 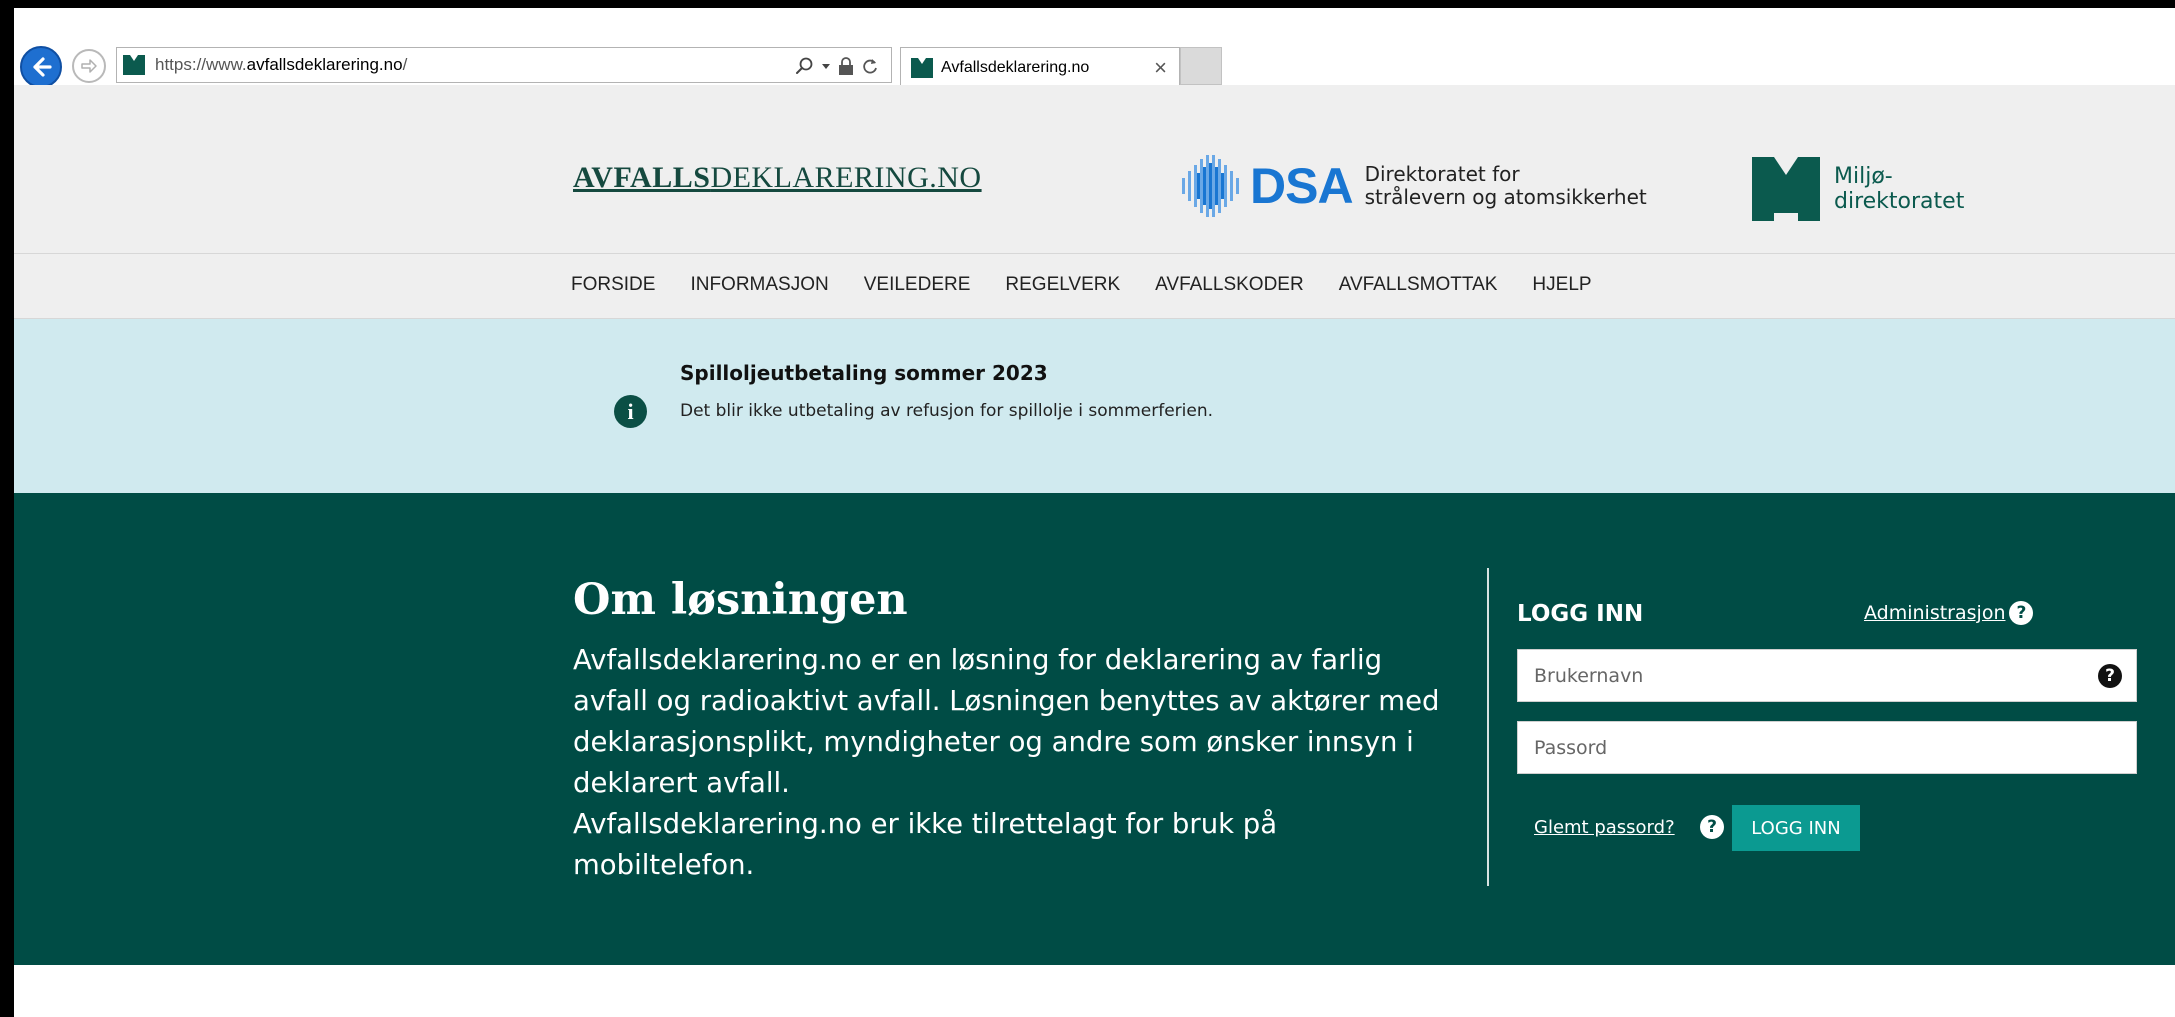 I want to click on site-logo-link: AVFALLSDEKLARERING.NO, so click(x=777, y=178).